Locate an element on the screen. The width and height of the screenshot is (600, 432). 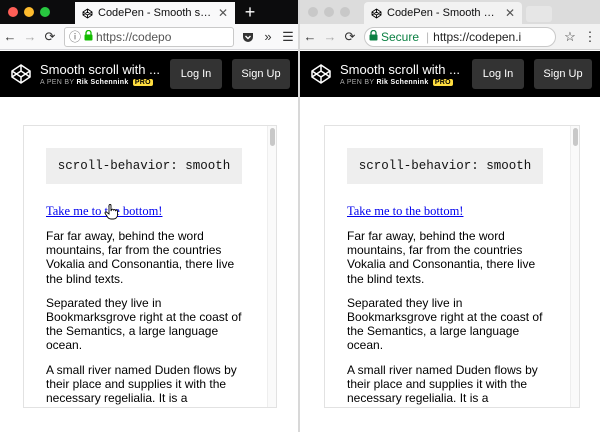
tab-strip: CodePen - Smooth scroll with h ✕ + is located at coordinates (149, 12).